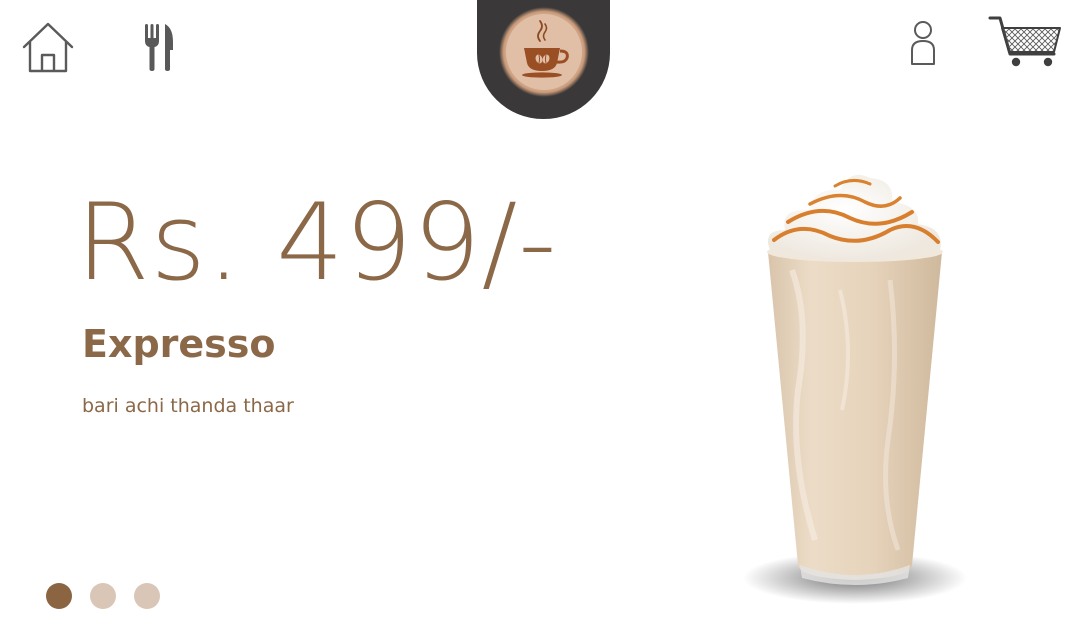 The height and width of the screenshot is (632, 1088). Describe the element at coordinates (317, 242) in the screenshot. I see `product-price: Rs. 499/-` at that location.